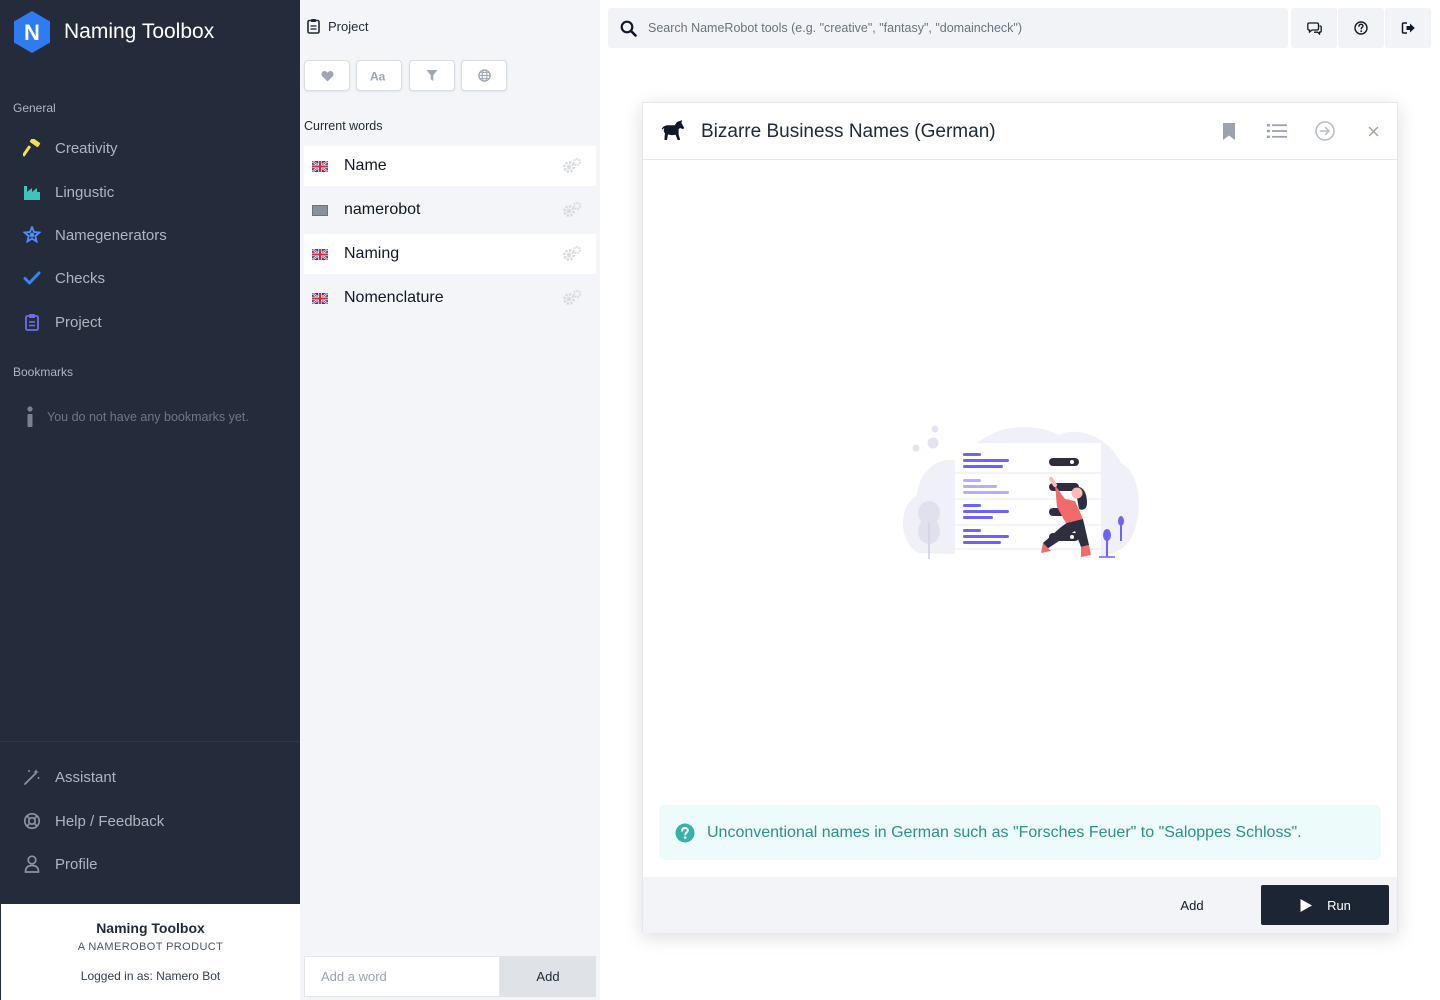 Image resolution: width=1440 pixels, height=1000 pixels. What do you see at coordinates (450, 298) in the screenshot?
I see `word-row: Nomenclature` at bounding box center [450, 298].